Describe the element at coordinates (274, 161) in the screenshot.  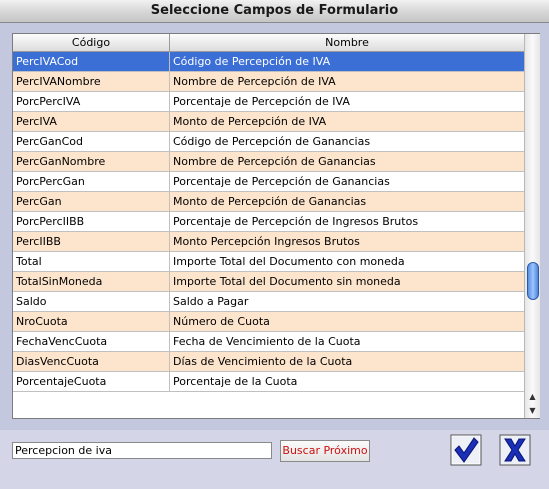
I see `cell-nombre: Nombre de Percepción de Ganancias` at that location.